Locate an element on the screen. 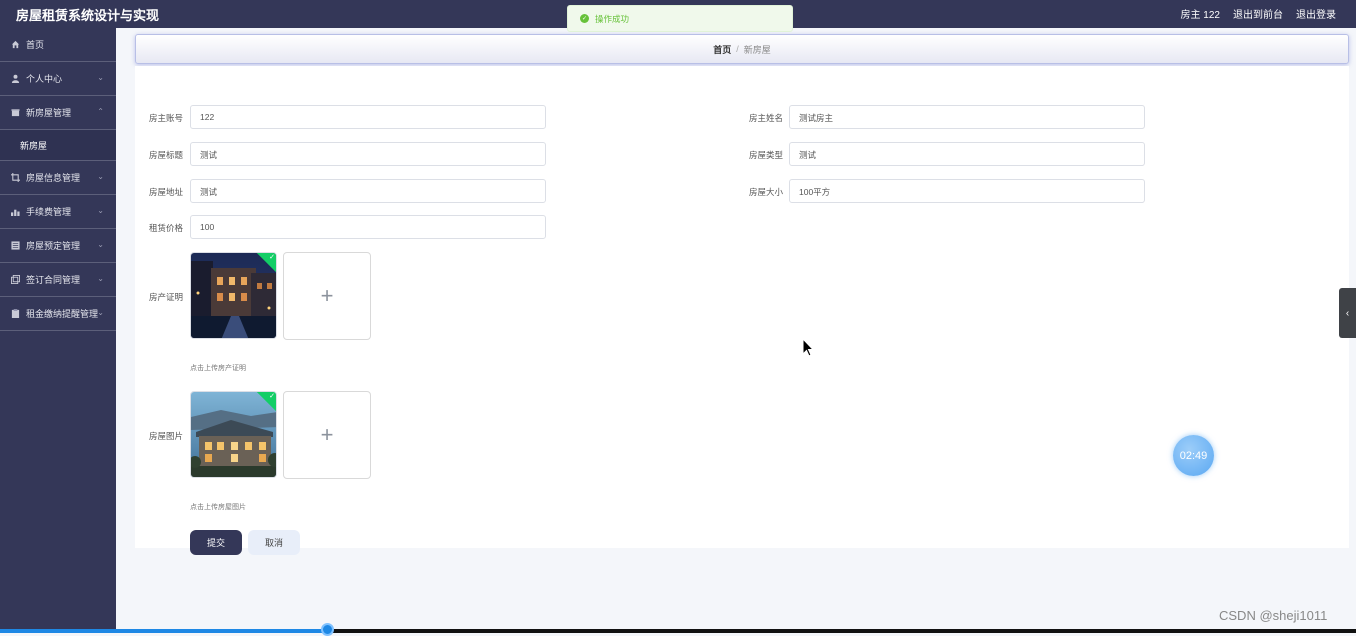  success-check-icon: ✓ is located at coordinates (584, 18).